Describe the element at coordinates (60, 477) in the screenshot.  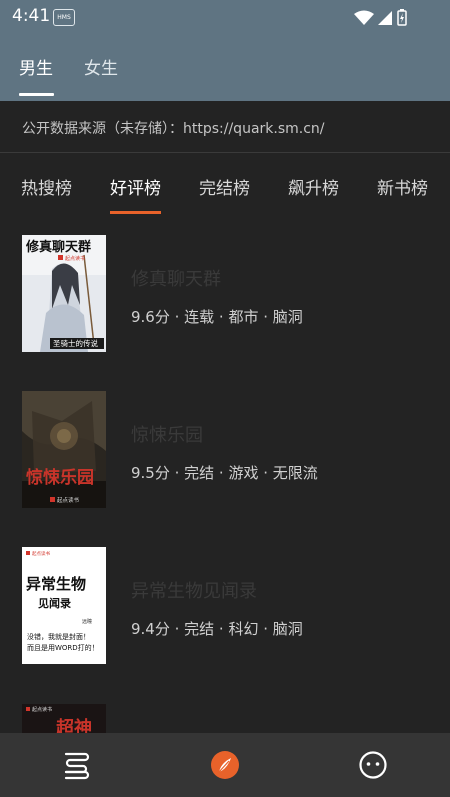
I see `cover-title: 惊悚乐园` at that location.